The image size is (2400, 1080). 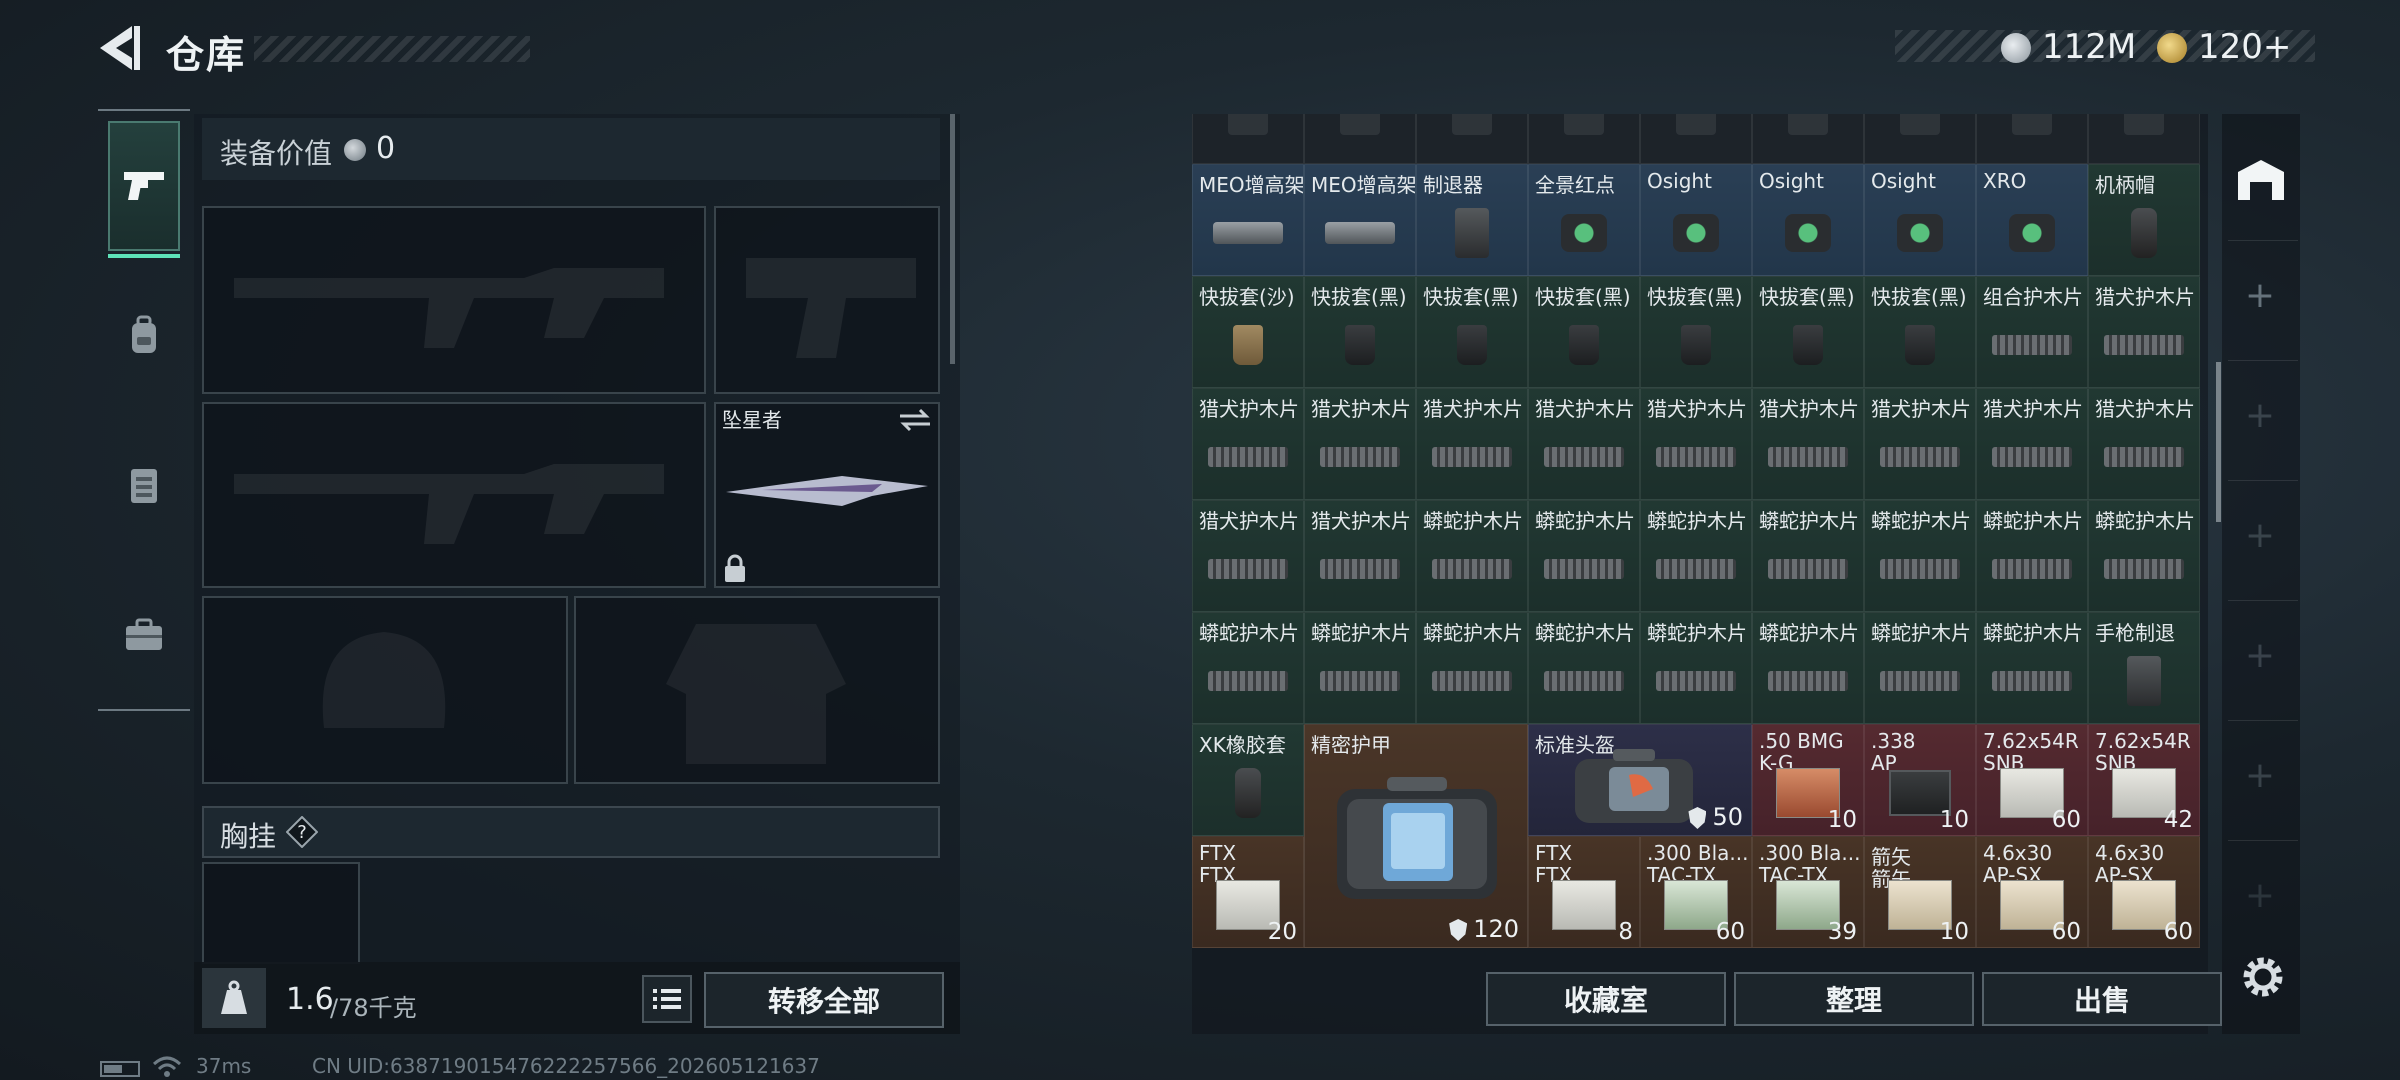 What do you see at coordinates (1248, 780) in the screenshot?
I see `stash-item-cell: XK橡胶套` at bounding box center [1248, 780].